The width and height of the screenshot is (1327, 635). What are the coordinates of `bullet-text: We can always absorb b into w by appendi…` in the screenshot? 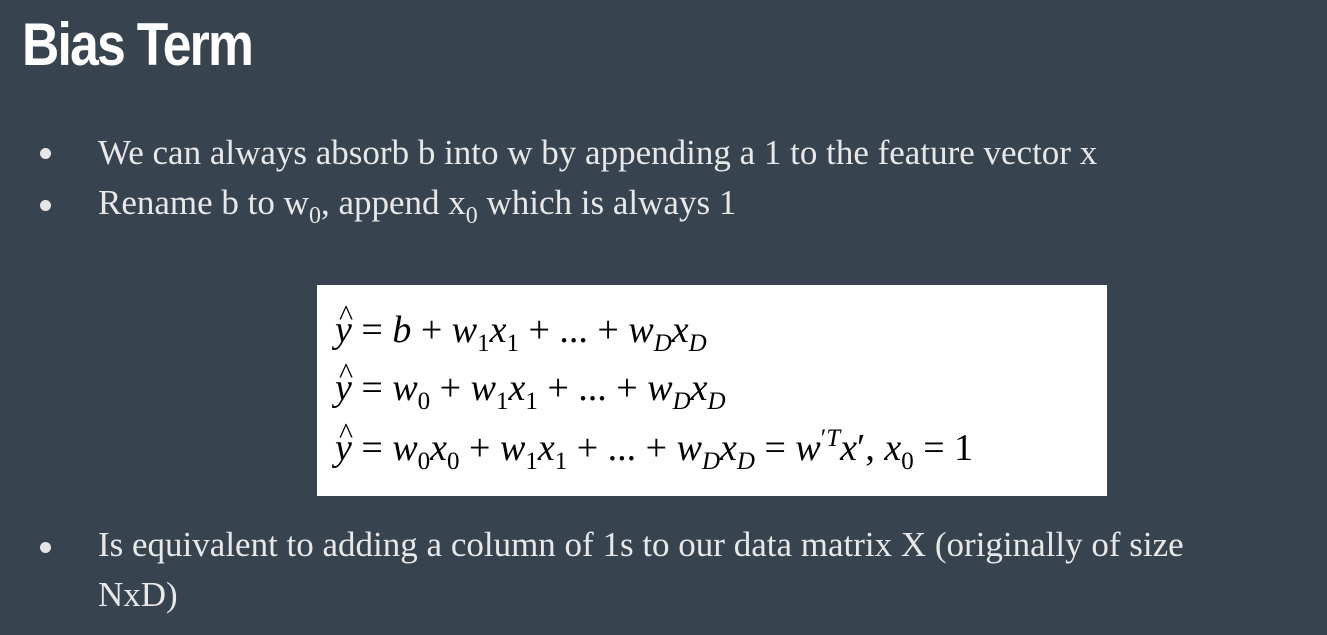 It's located at (598, 152).